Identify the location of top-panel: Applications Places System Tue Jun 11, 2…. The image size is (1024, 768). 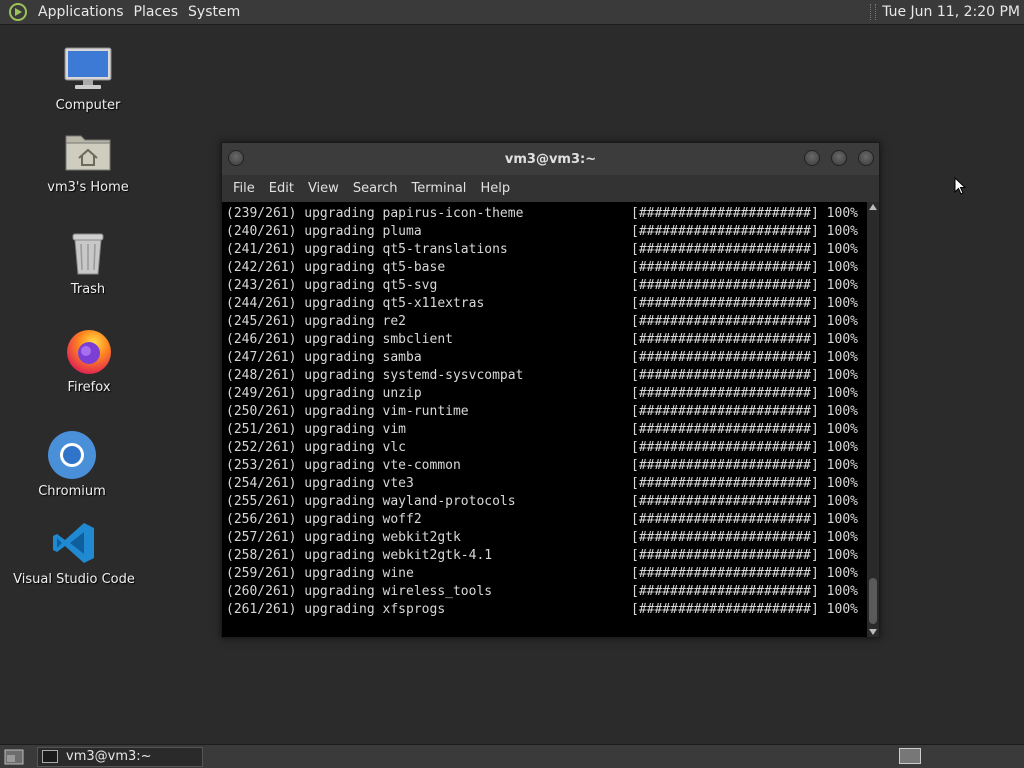
(512, 12).